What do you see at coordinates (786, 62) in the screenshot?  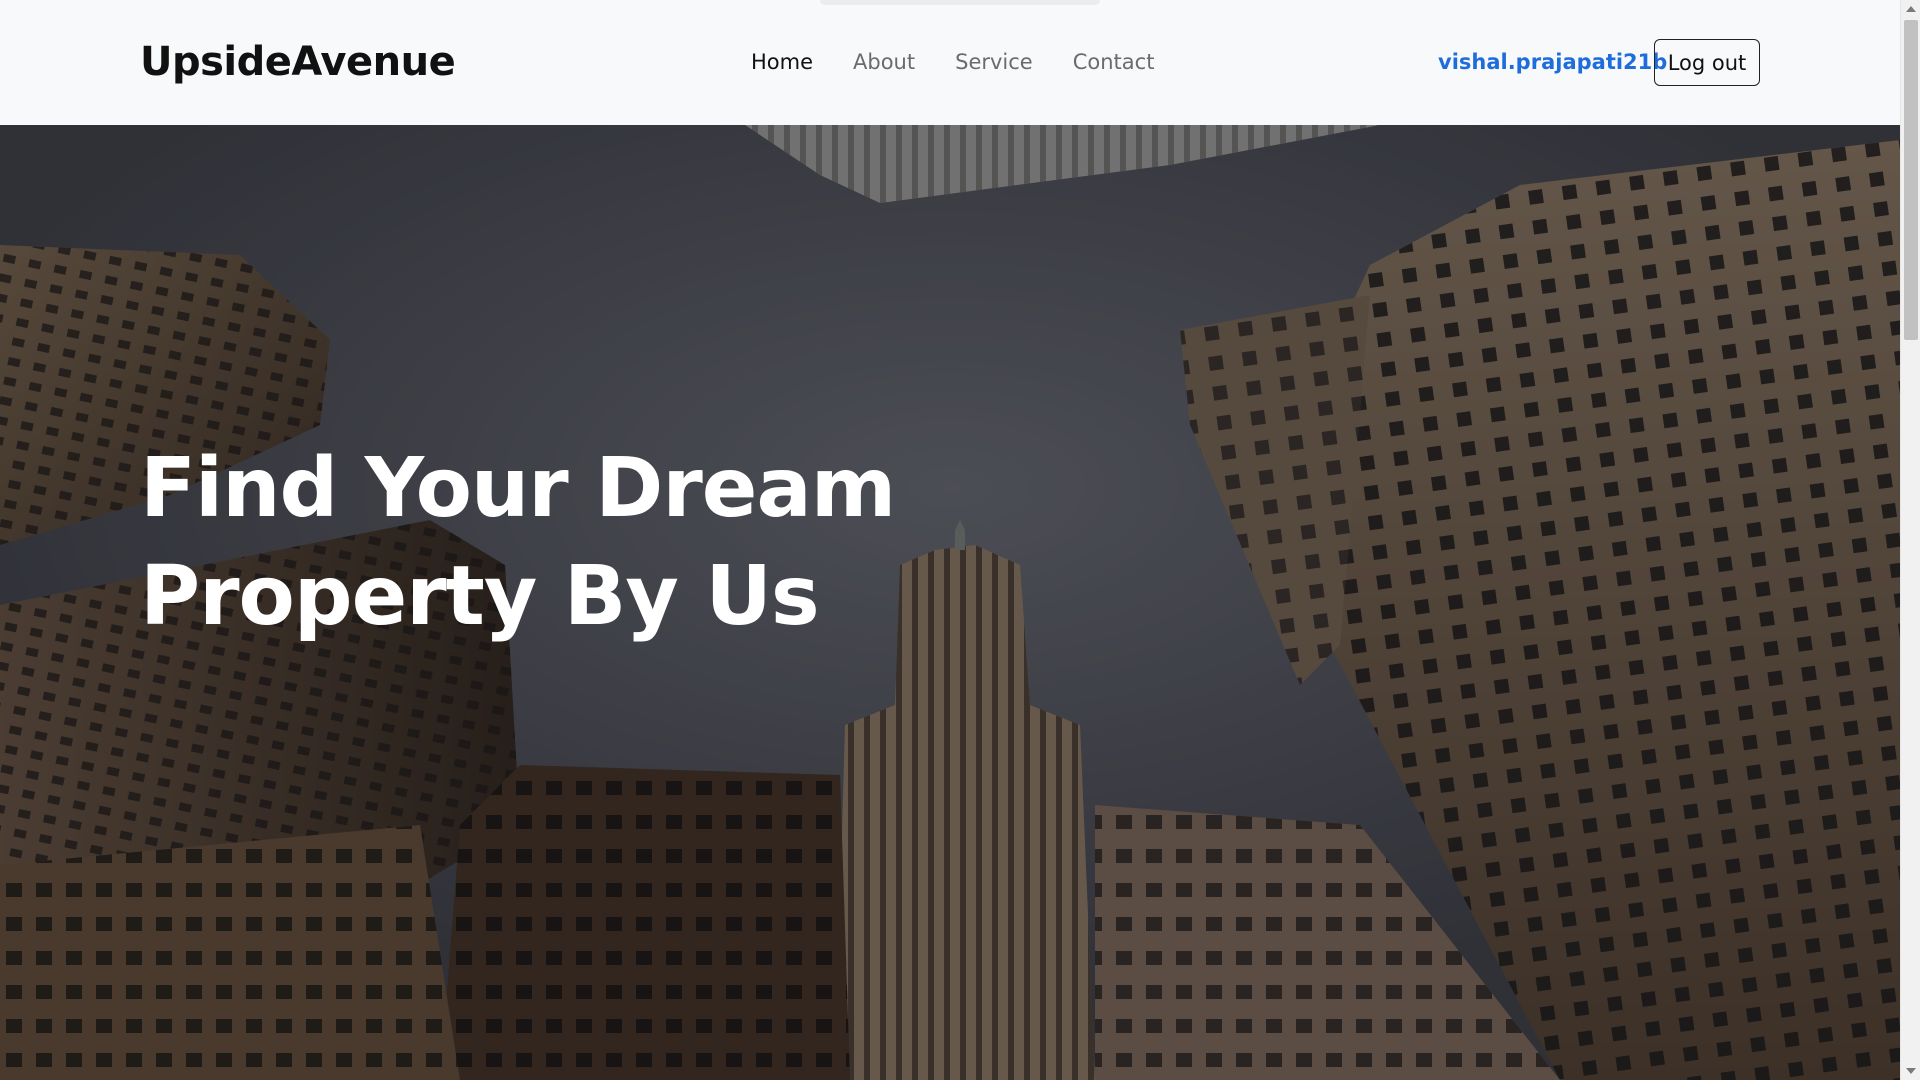 I see `nav-link-home: Home` at bounding box center [786, 62].